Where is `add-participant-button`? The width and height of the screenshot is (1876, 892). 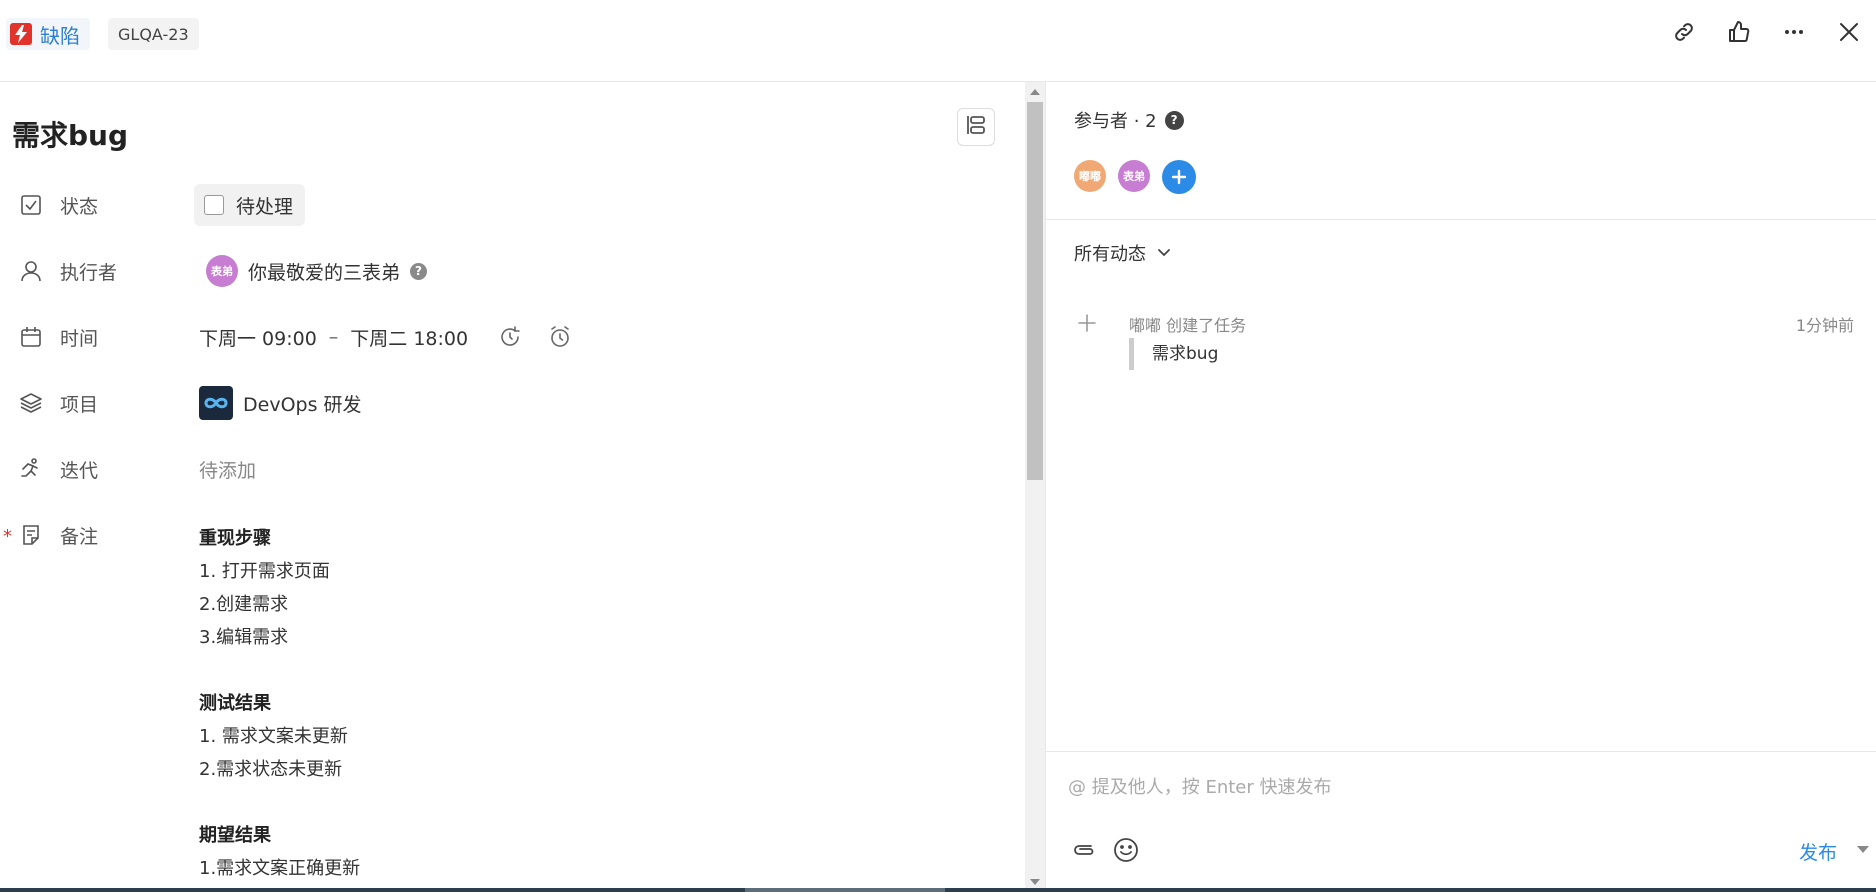
add-participant-button is located at coordinates (1179, 177).